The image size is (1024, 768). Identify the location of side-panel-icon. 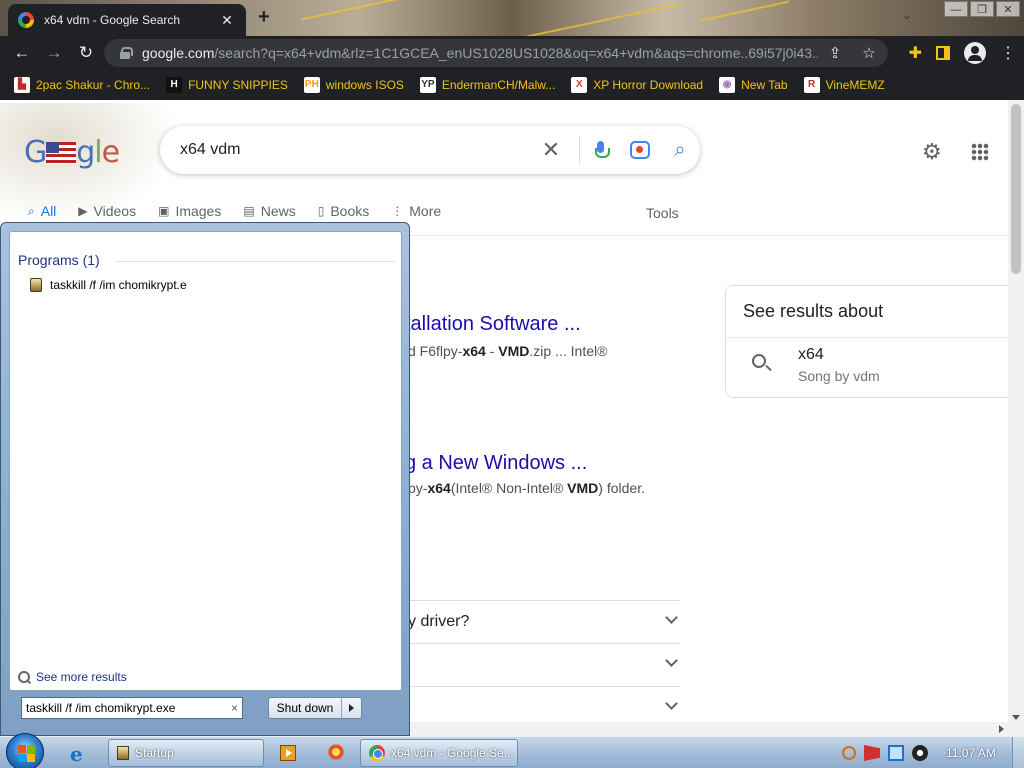
(943, 53).